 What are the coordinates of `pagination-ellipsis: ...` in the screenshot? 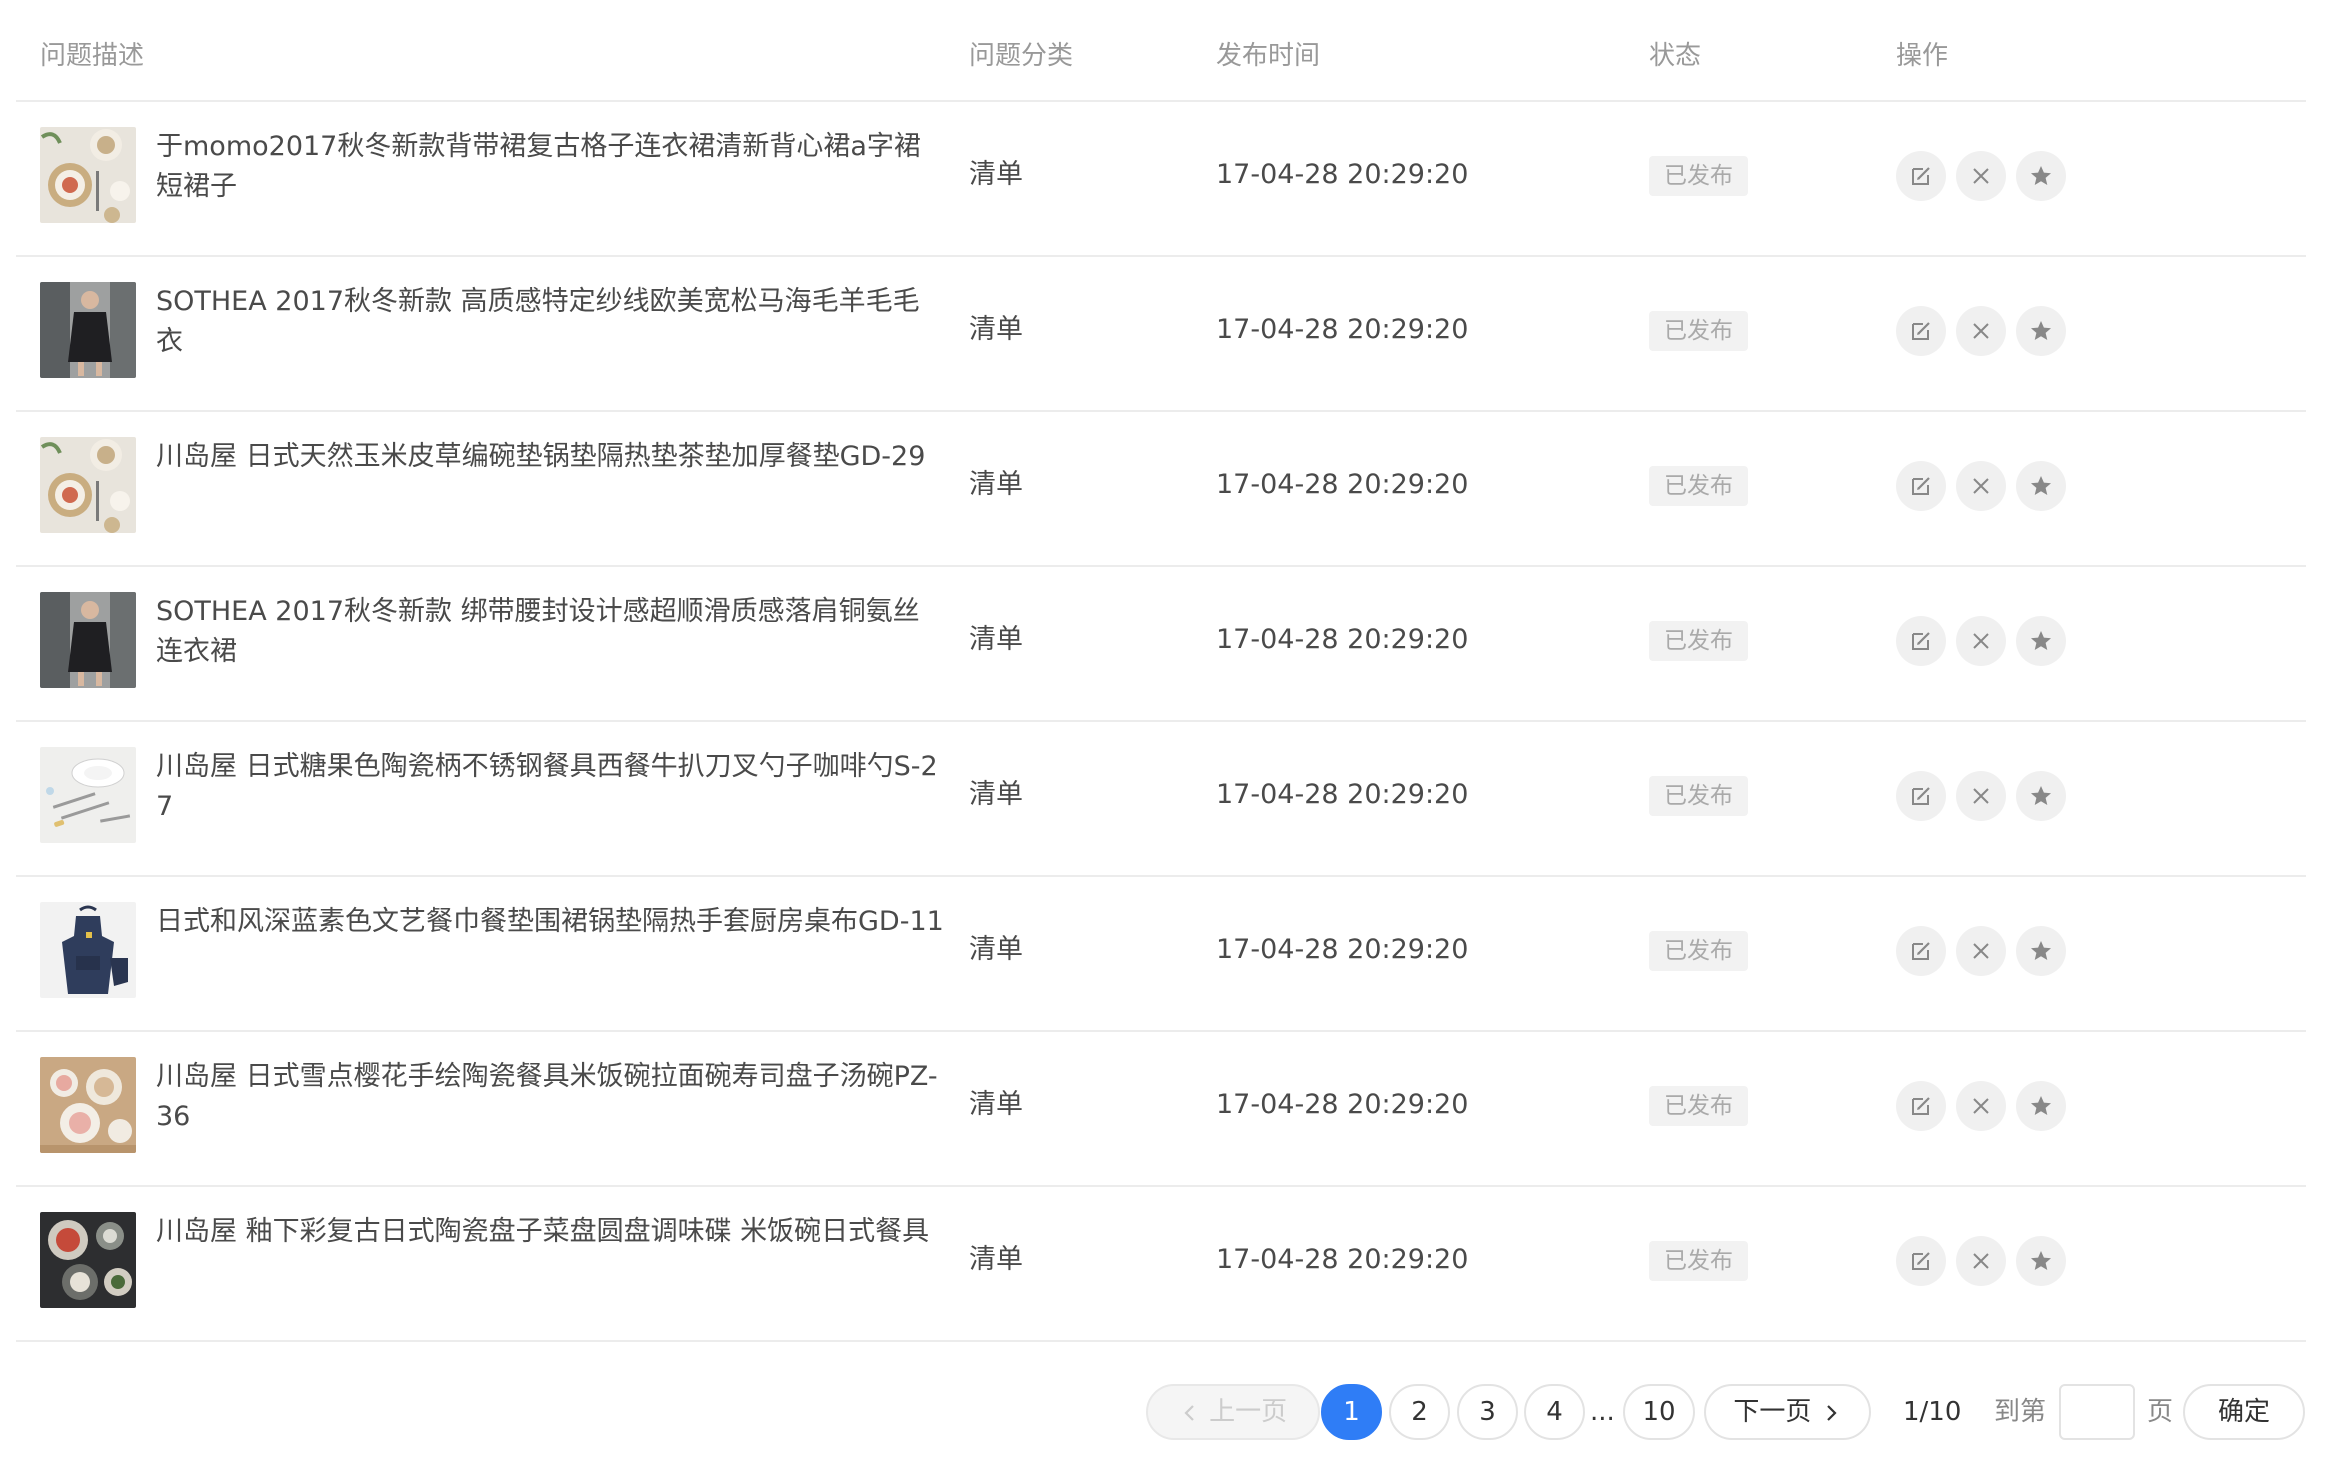 It's located at (1602, 1412).